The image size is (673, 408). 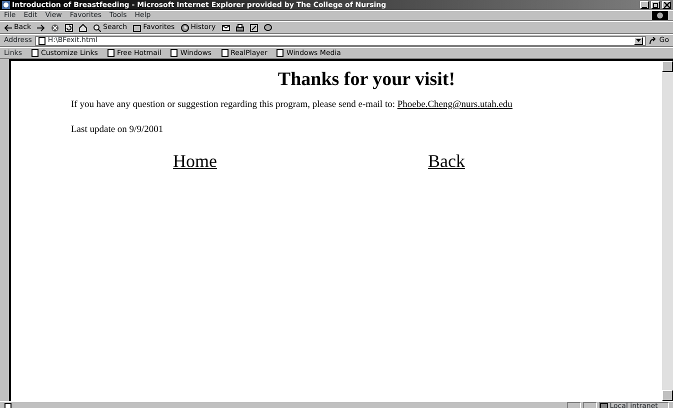 What do you see at coordinates (117, 131) in the screenshot?
I see `update-text: Last update on 9/9/2001` at bounding box center [117, 131].